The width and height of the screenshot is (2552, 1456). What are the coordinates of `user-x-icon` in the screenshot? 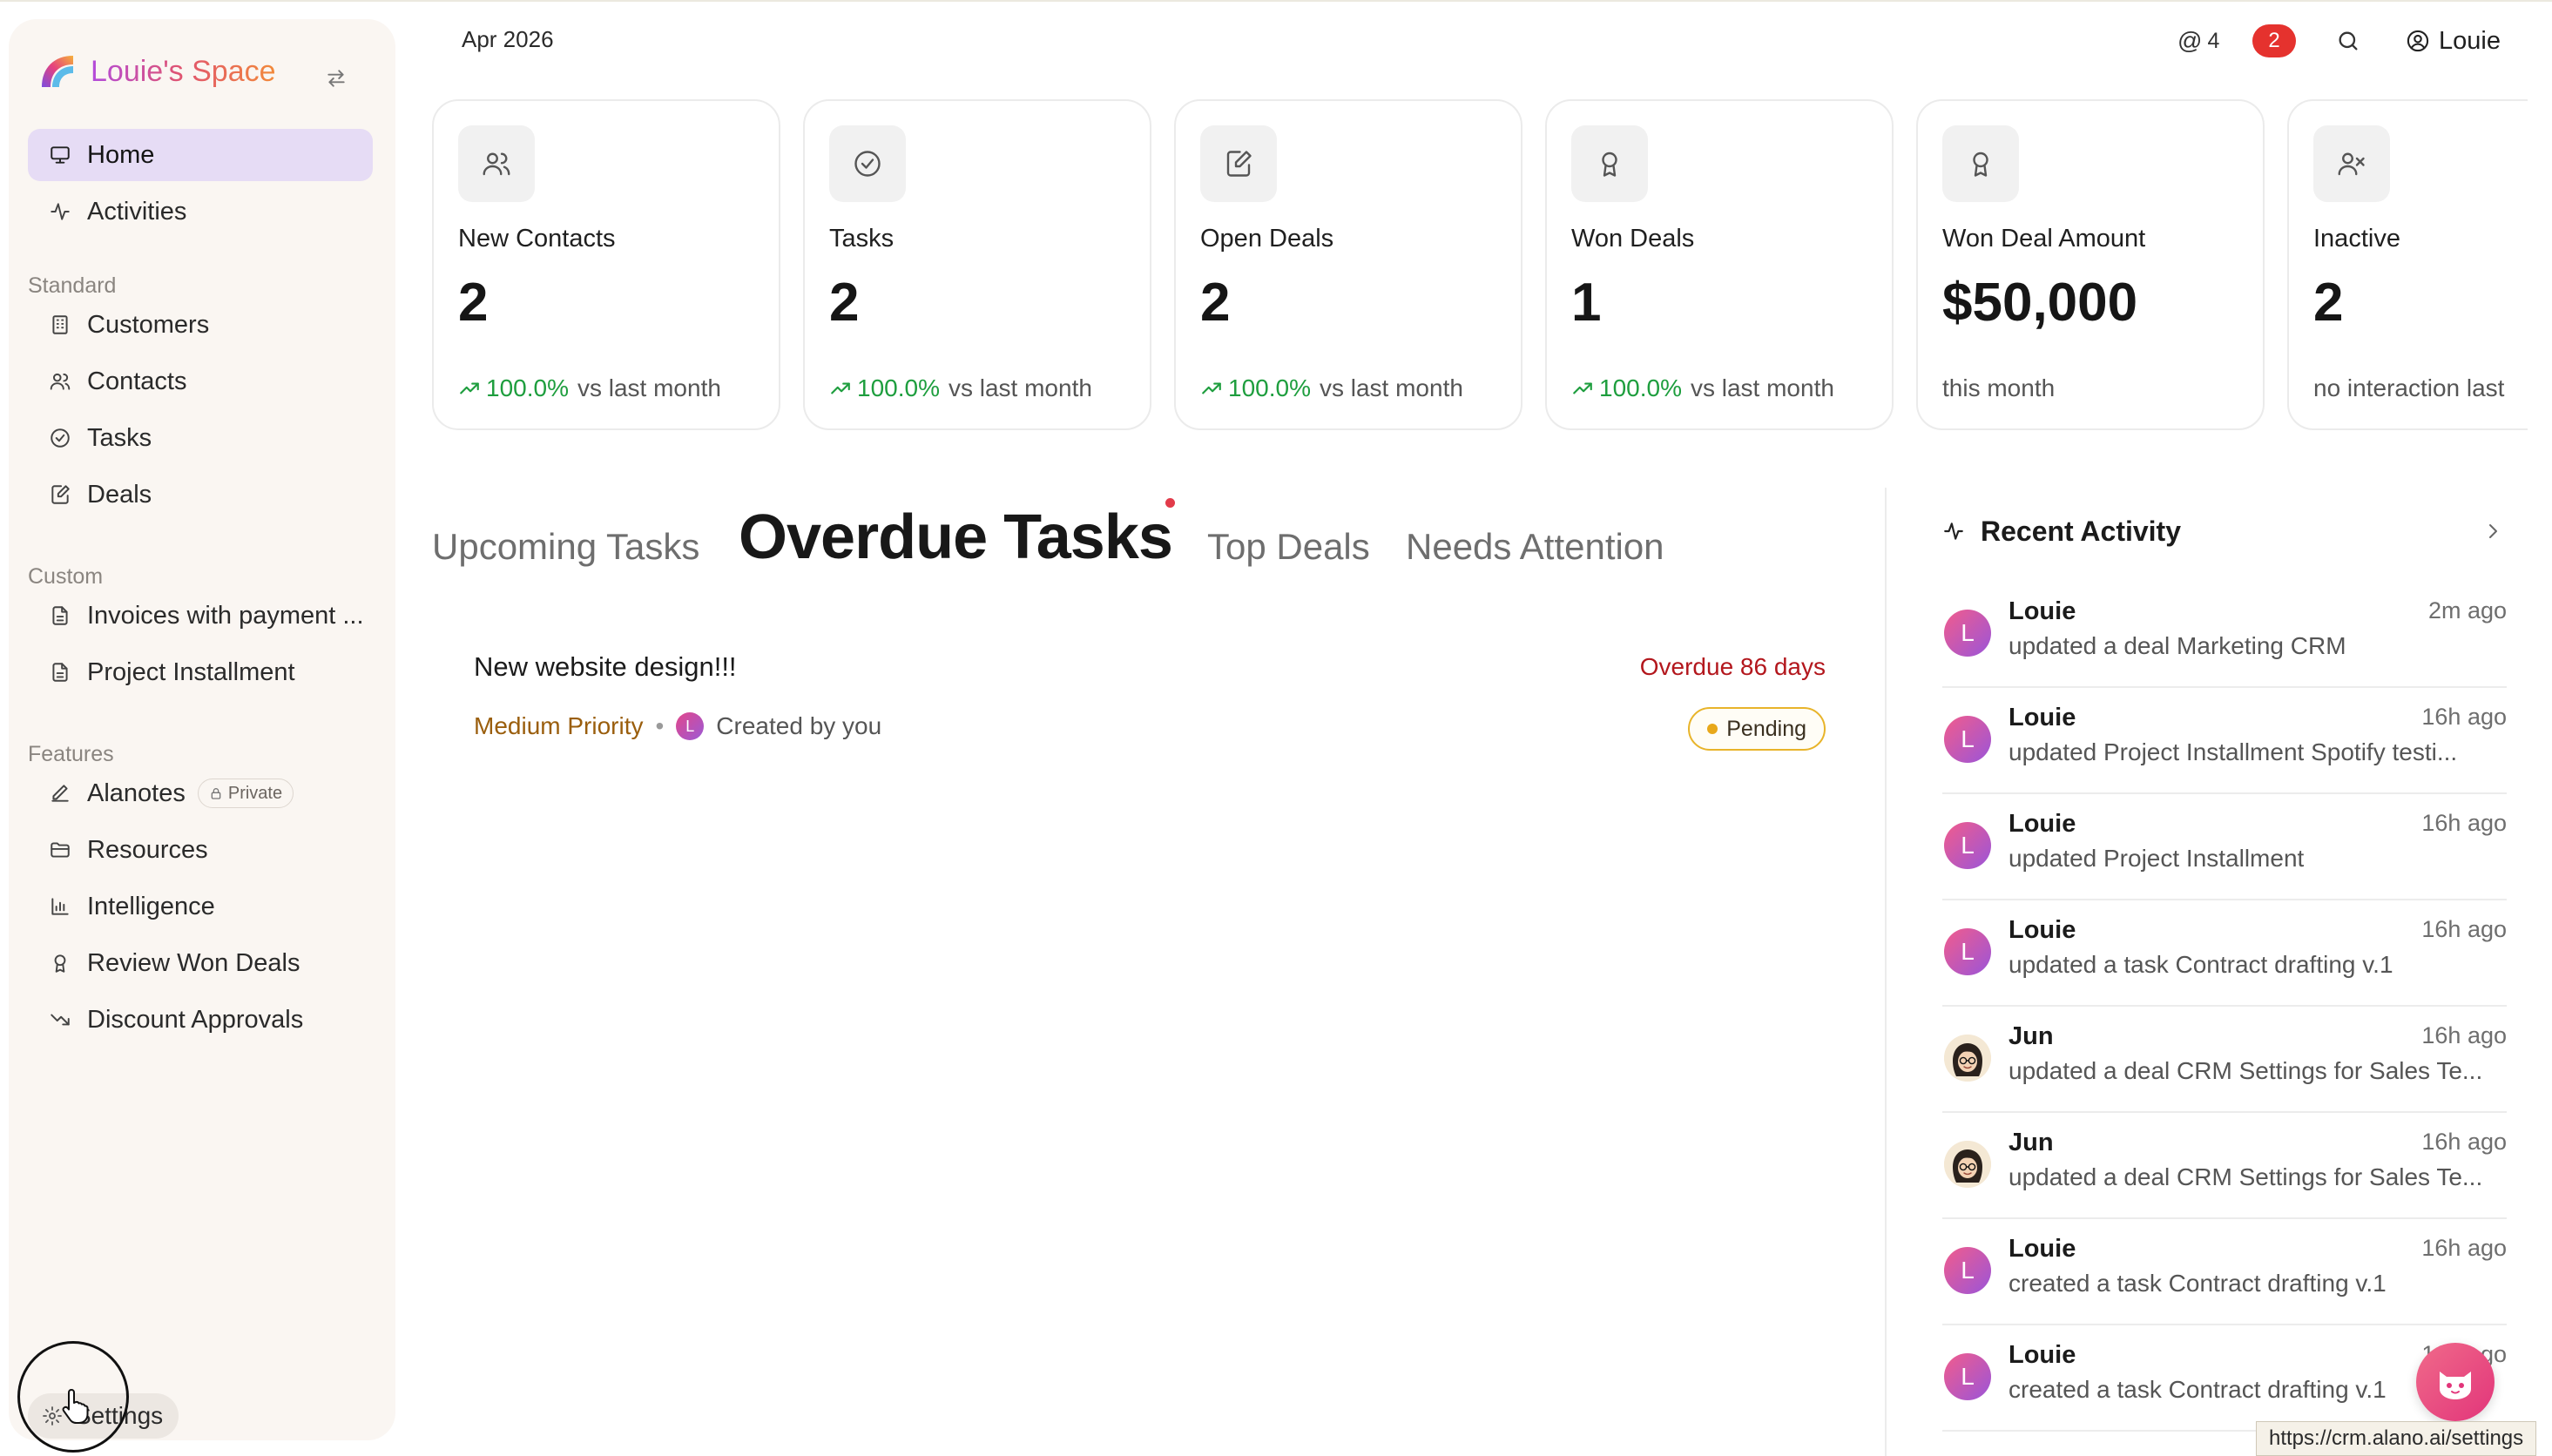 It's located at (2351, 163).